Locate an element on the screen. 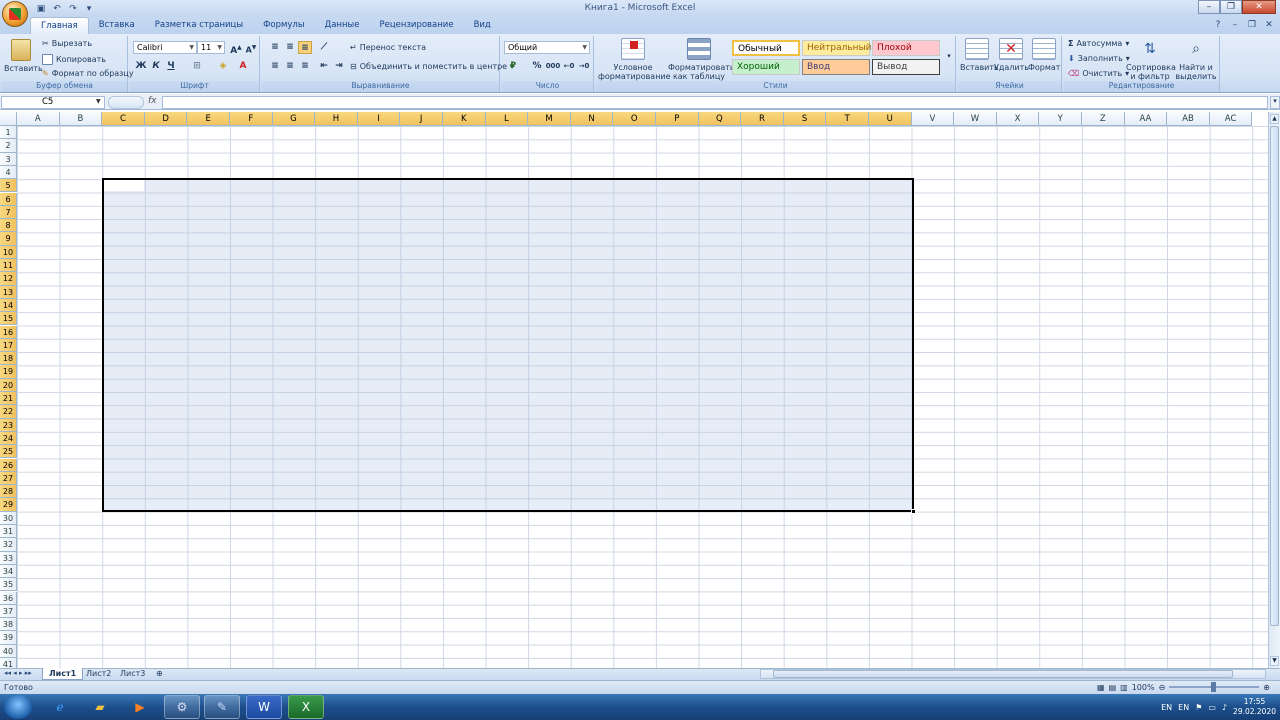 This screenshot has width=1280, height=720. row-header-10: 10 is located at coordinates (8, 252).